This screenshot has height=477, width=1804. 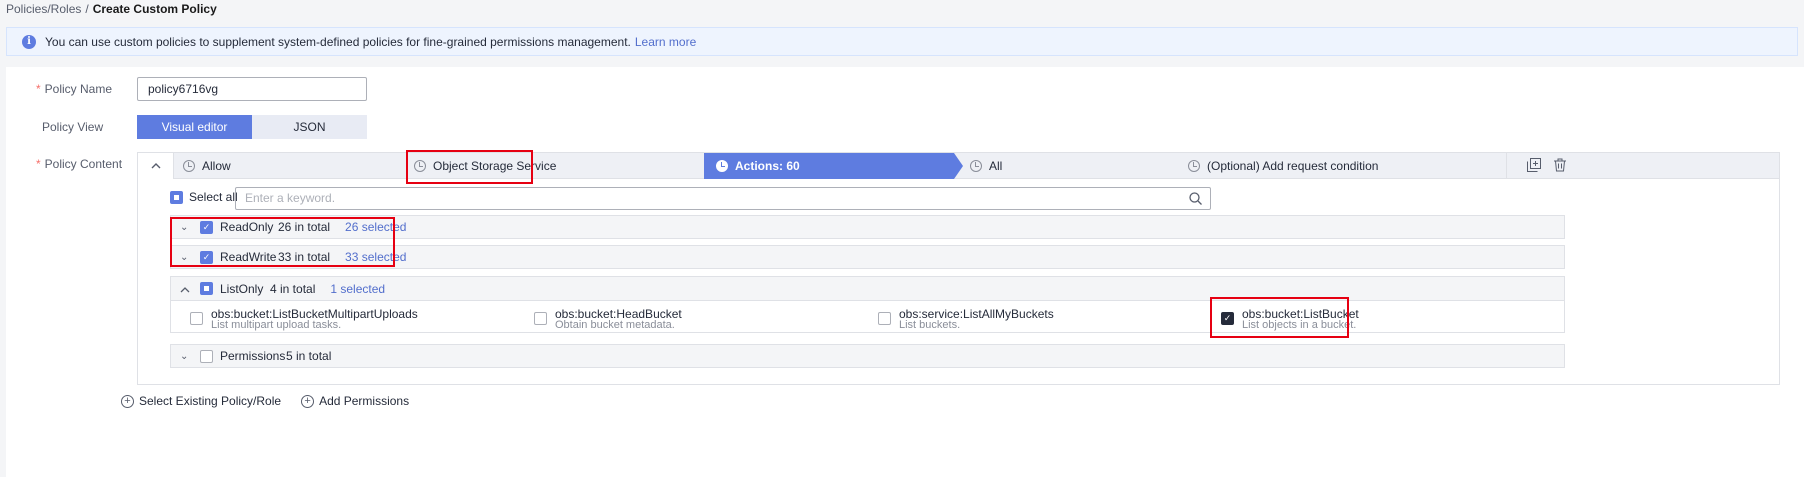 What do you see at coordinates (293, 288) in the screenshot?
I see `group-total: 4 in total` at bounding box center [293, 288].